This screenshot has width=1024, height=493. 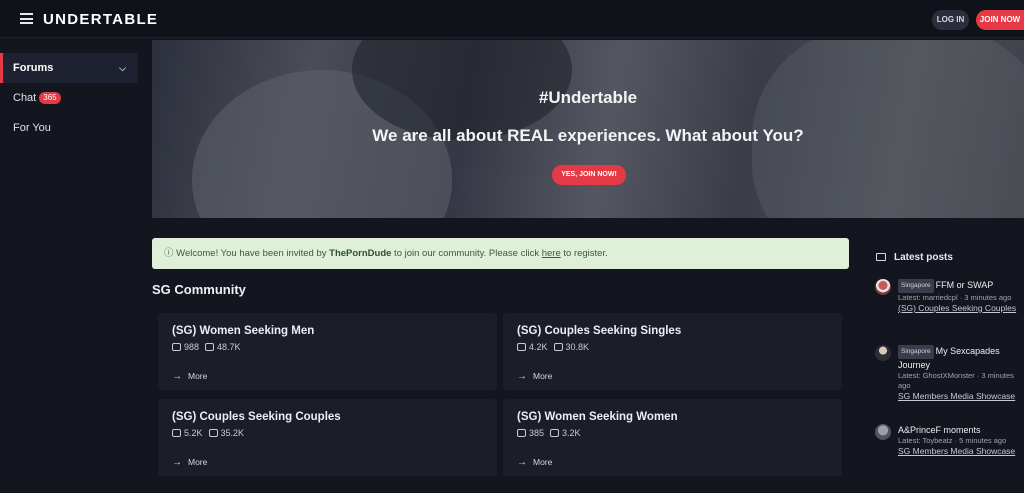 I want to click on login-button: LOG IN, so click(x=950, y=20).